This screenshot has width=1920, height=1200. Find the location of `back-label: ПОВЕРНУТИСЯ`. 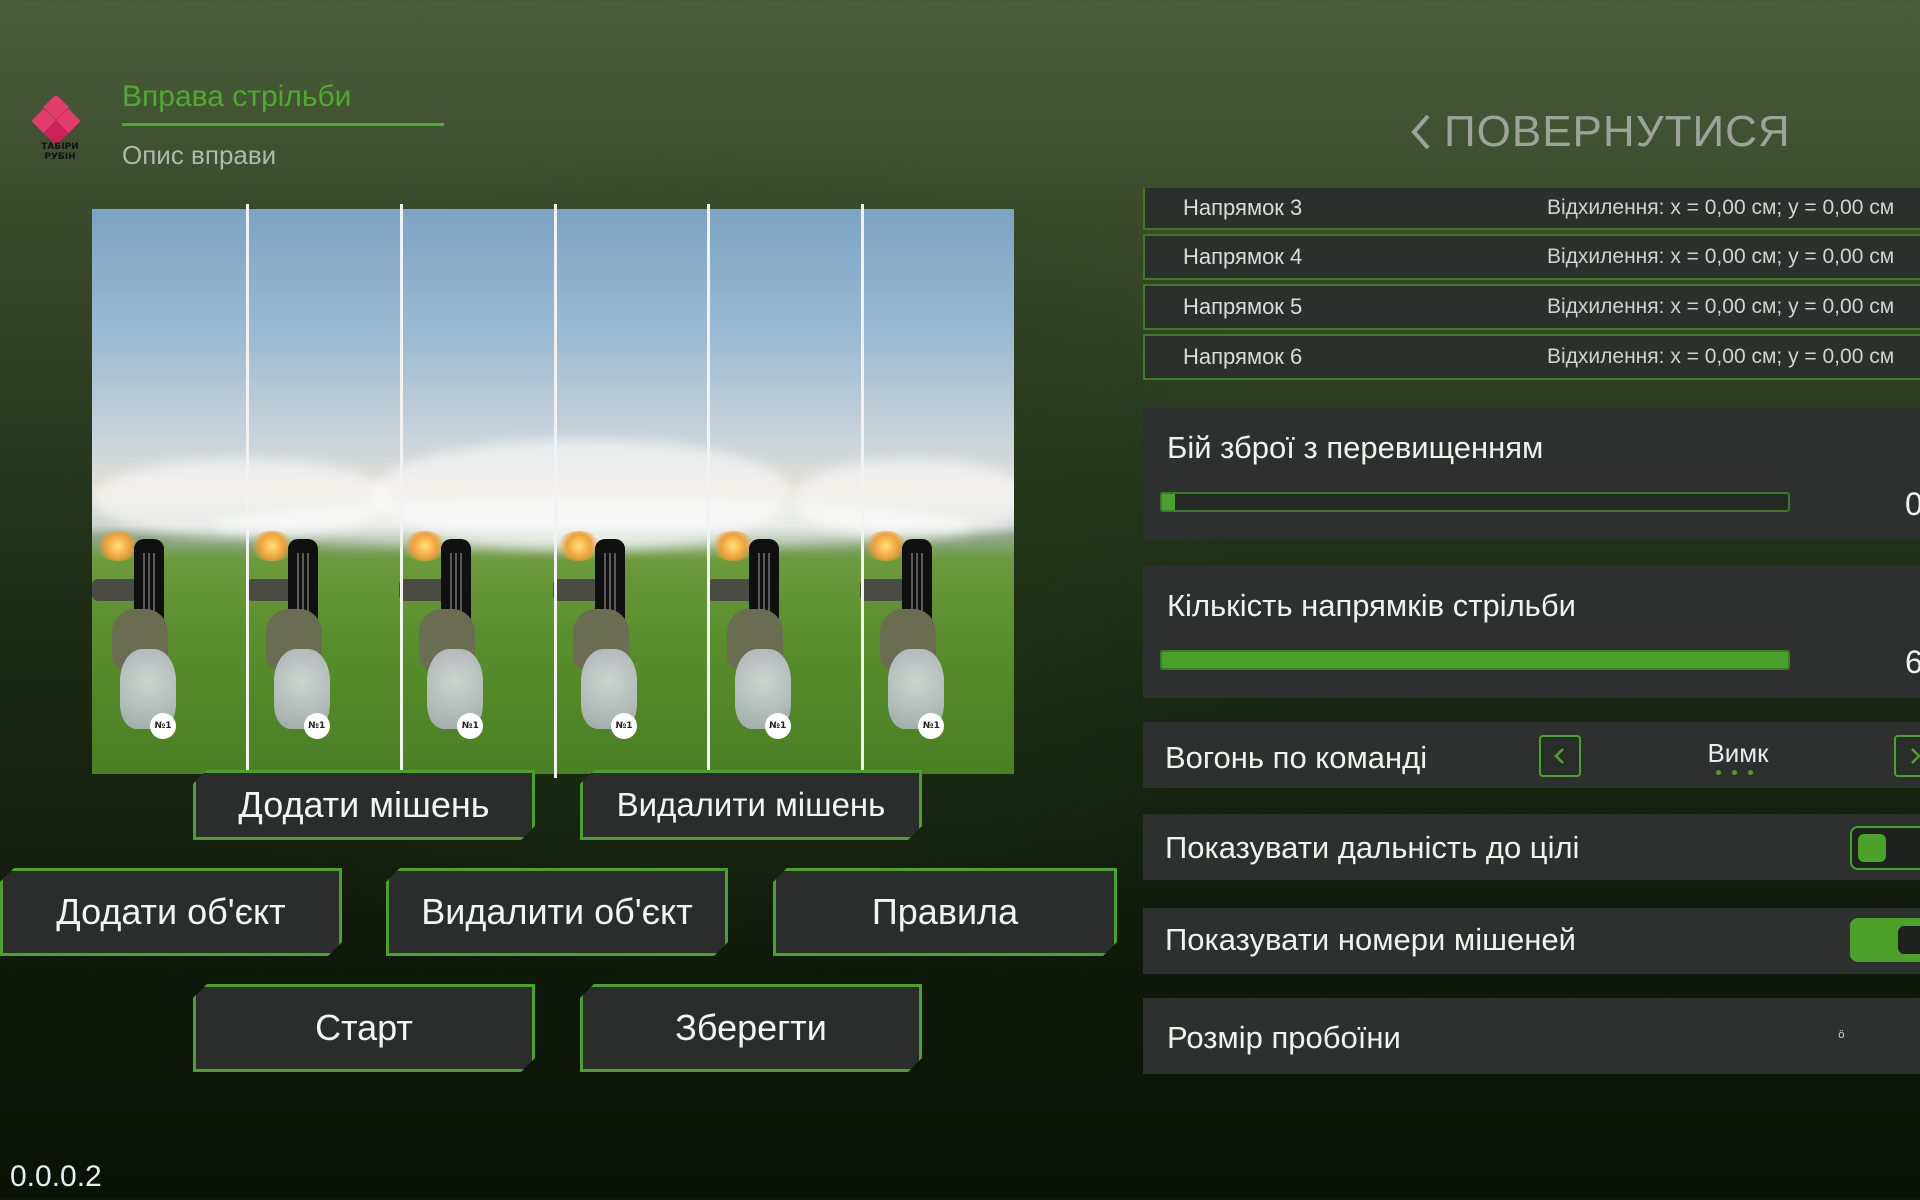

back-label: ПОВЕРНУТИСЯ is located at coordinates (1617, 131).